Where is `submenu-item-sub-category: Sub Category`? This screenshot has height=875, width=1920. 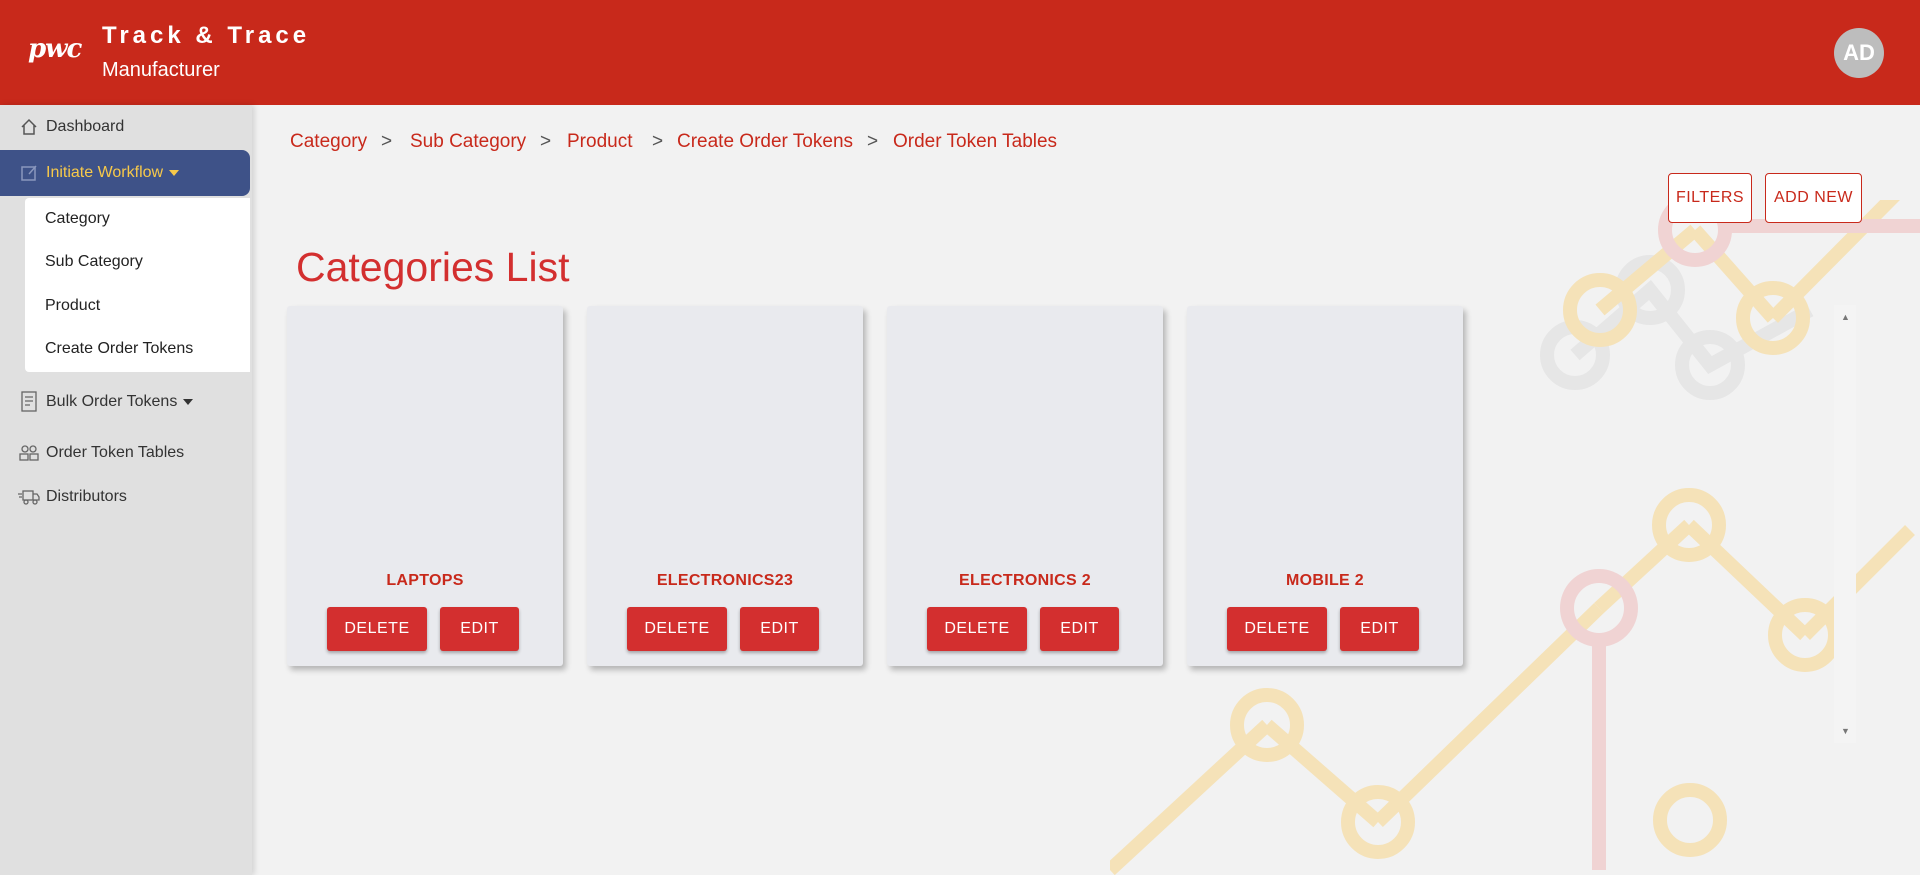
submenu-item-sub-category: Sub Category is located at coordinates (94, 262).